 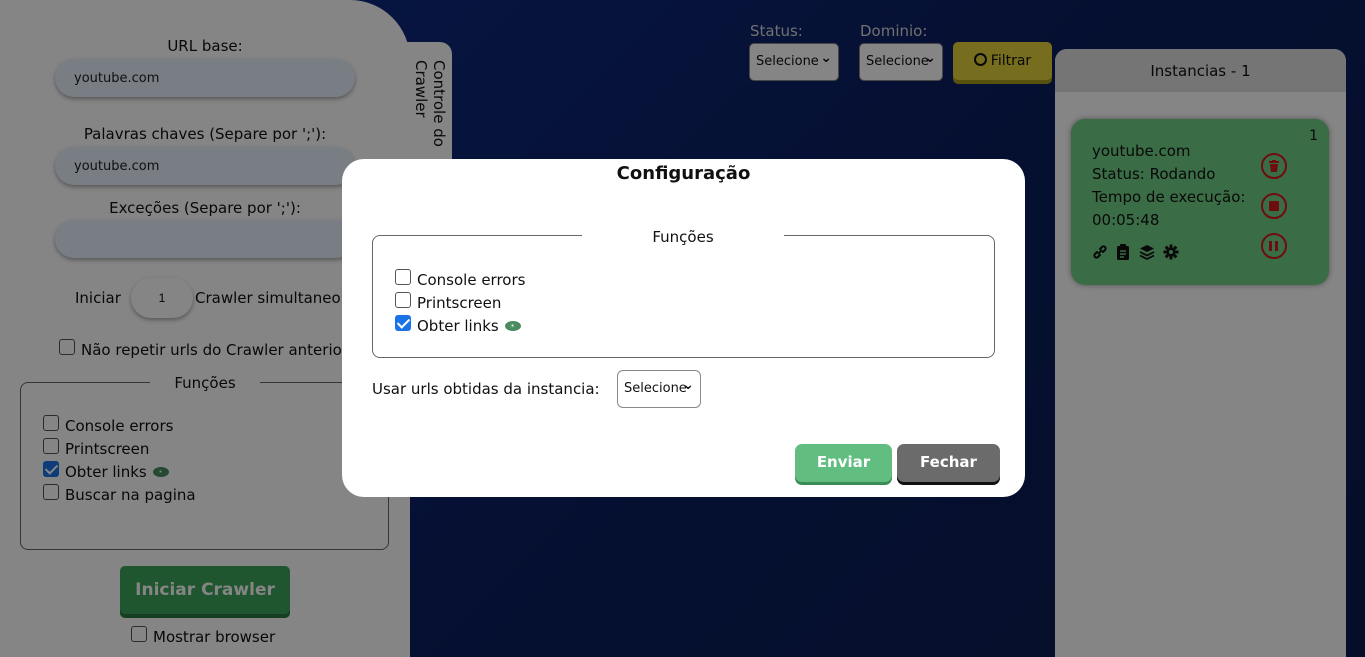 I want to click on modal-title: Configuração, so click(x=683, y=173).